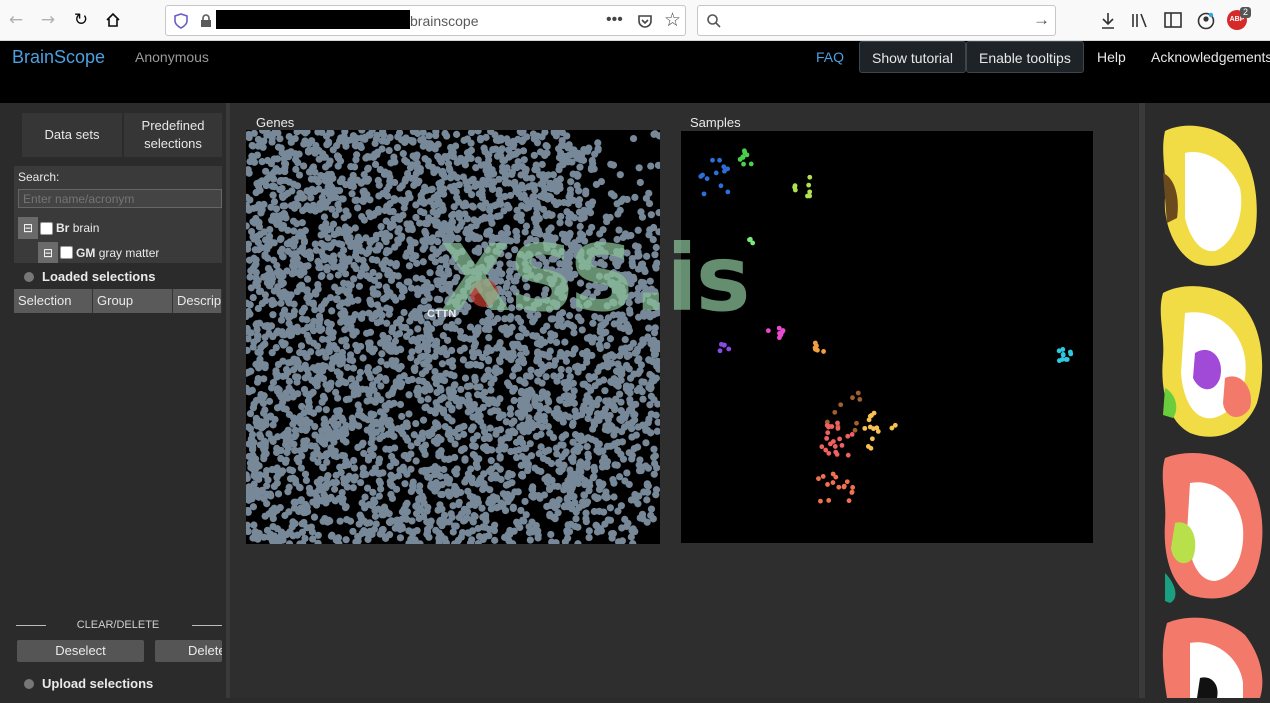  Describe the element at coordinates (81, 20) in the screenshot. I see `reload-icon: ↻` at that location.